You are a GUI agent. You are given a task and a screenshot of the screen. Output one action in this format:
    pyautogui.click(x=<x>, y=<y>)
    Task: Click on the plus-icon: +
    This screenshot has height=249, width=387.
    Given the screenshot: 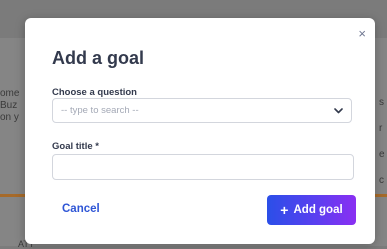 What is the action you would take?
    pyautogui.click(x=284, y=210)
    